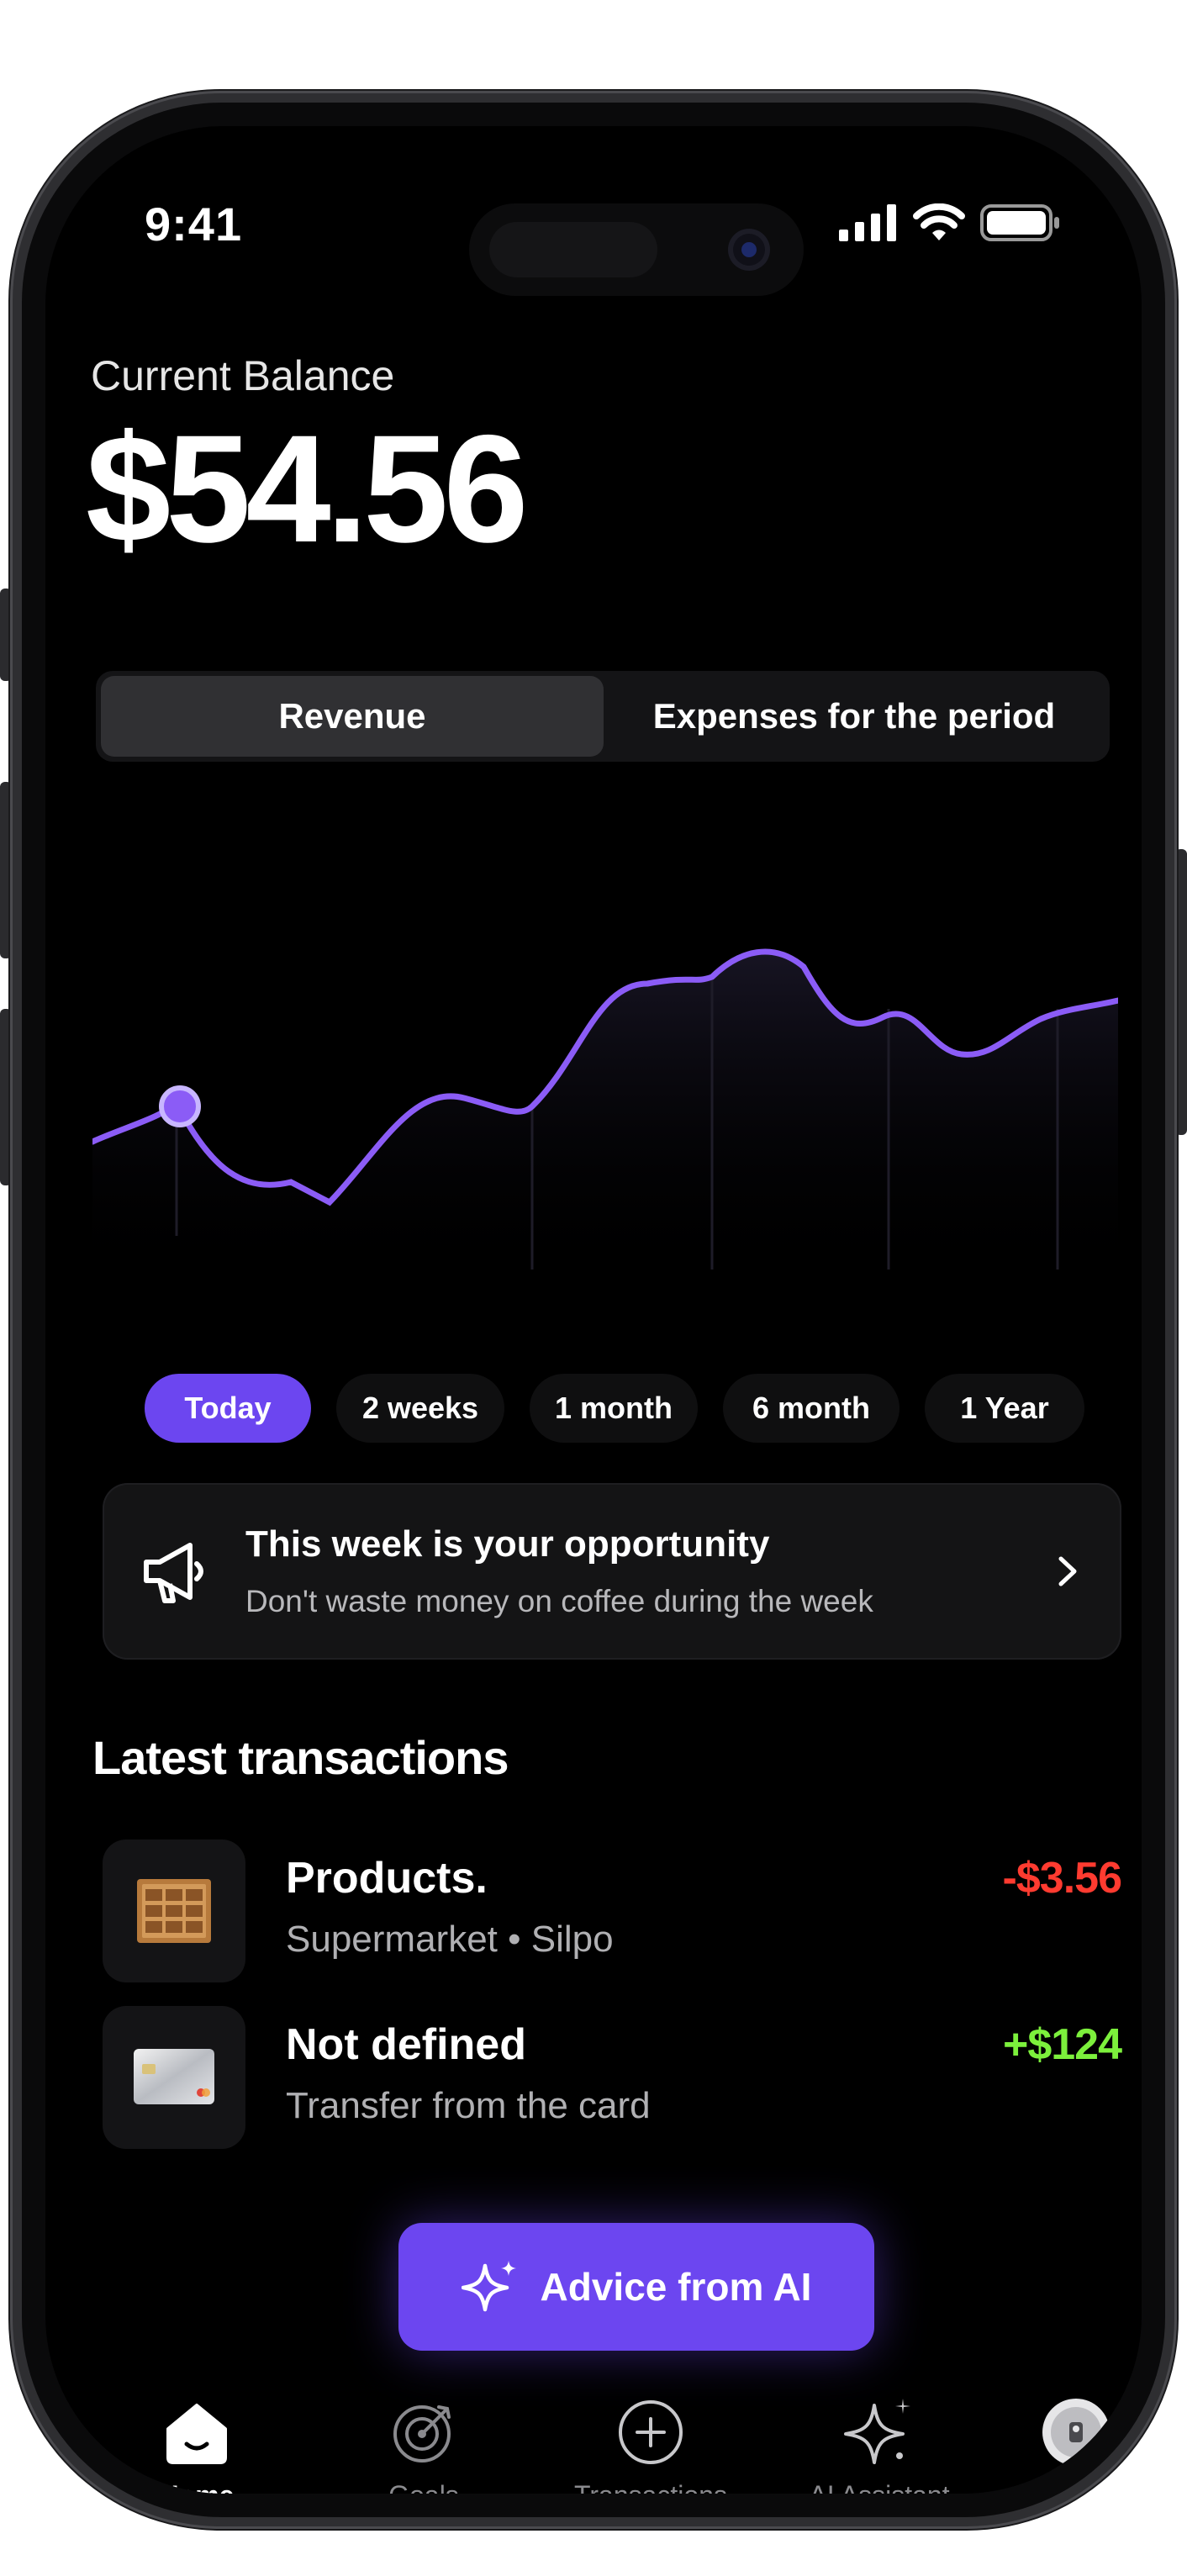 The image size is (1187, 2576). I want to click on advice-from-ai-label: Advice from AI, so click(676, 2287).